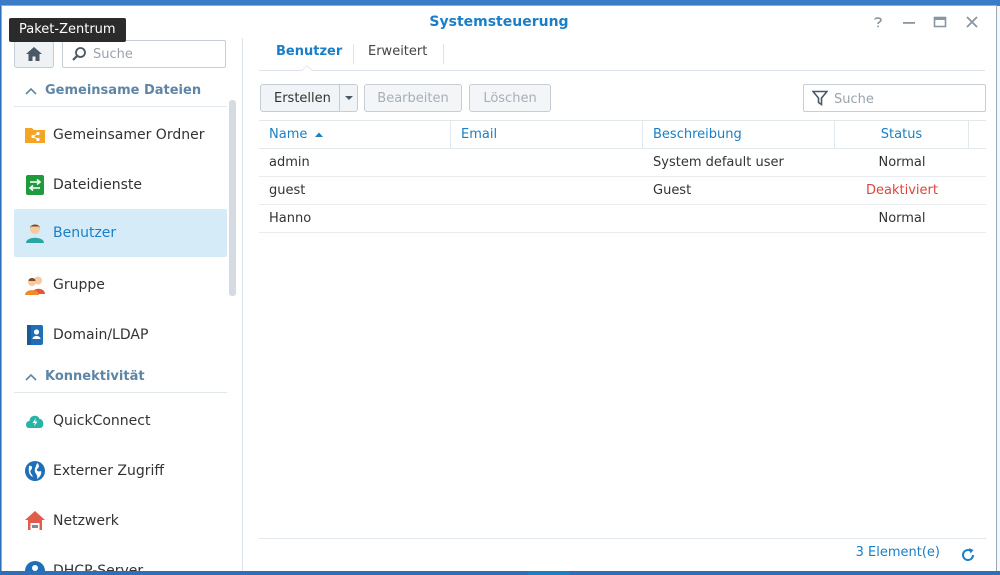 The image size is (1000, 575). What do you see at coordinates (902, 134) in the screenshot?
I see `column-header-status: Status` at bounding box center [902, 134].